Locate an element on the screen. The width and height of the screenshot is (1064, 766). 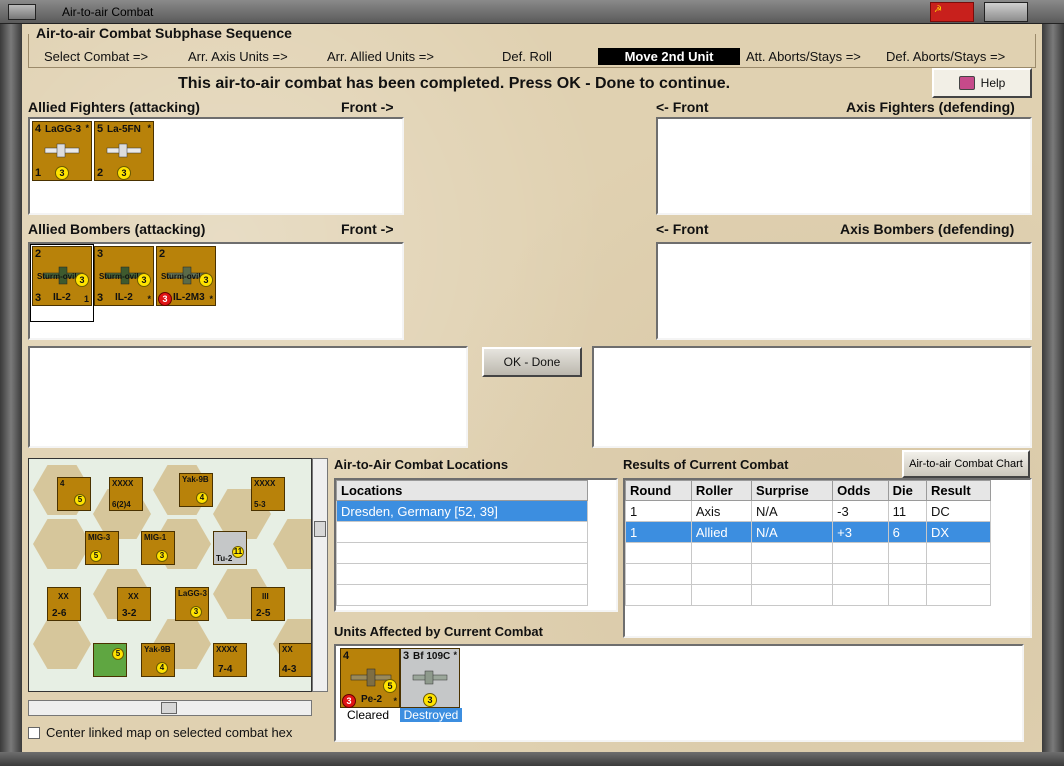
column-header-result: Result is located at coordinates (958, 490).